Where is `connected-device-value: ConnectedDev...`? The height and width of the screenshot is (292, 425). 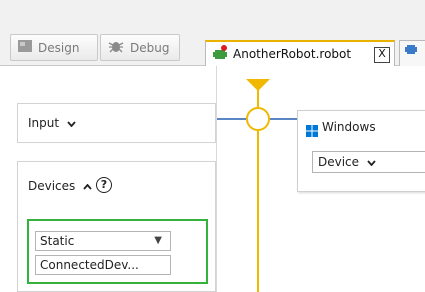 connected-device-value: ConnectedDev... is located at coordinates (89, 265).